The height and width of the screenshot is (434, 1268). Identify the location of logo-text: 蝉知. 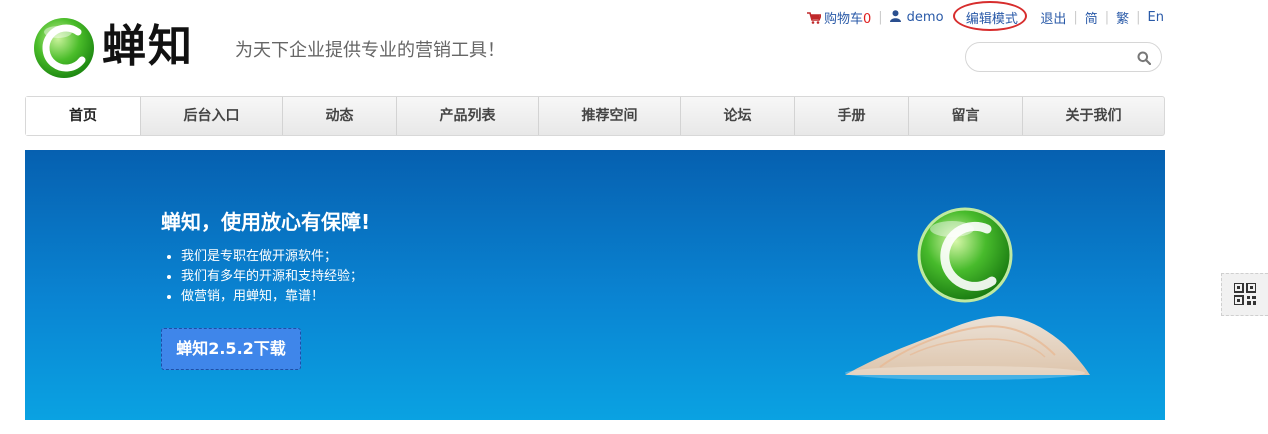
(148, 46).